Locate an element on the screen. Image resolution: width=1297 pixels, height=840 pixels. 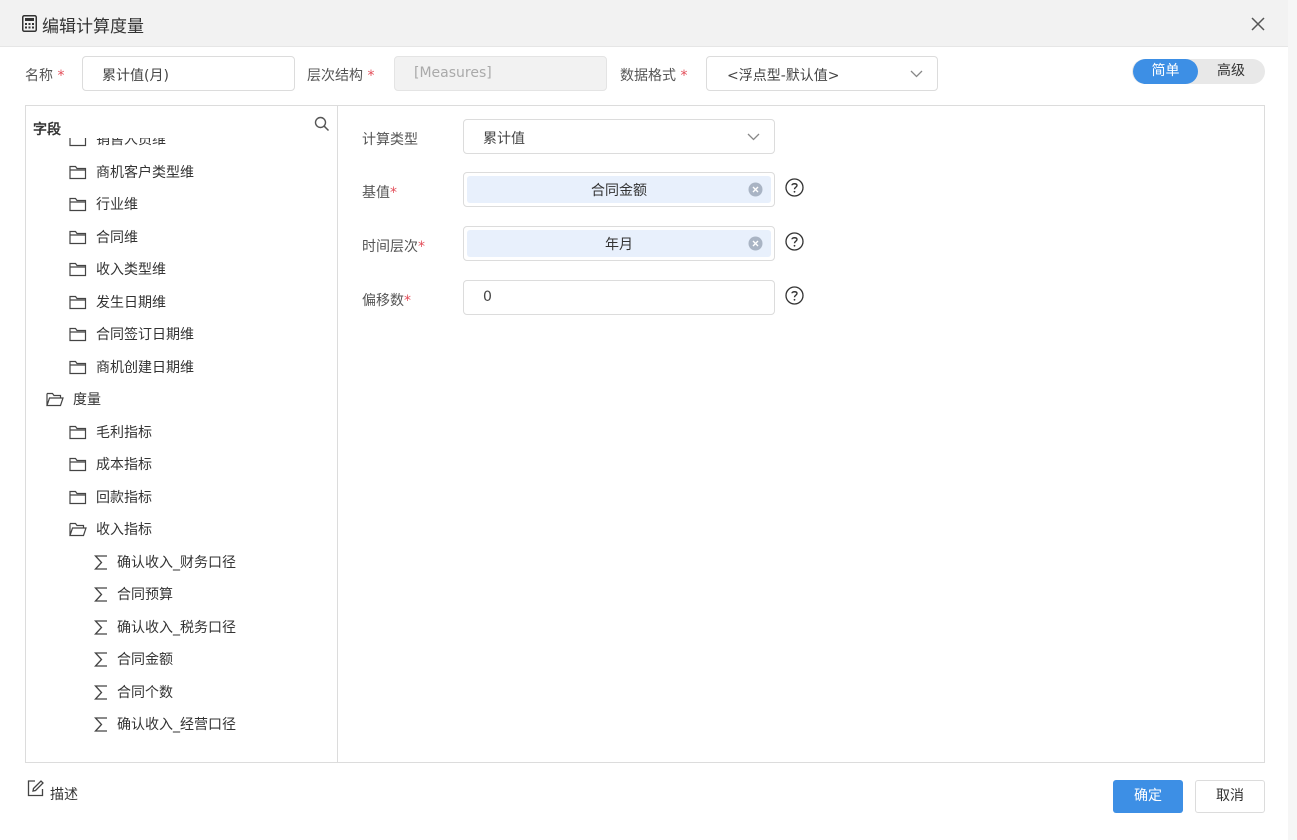
tree-item-label: 合同签订日期维 is located at coordinates (145, 335).